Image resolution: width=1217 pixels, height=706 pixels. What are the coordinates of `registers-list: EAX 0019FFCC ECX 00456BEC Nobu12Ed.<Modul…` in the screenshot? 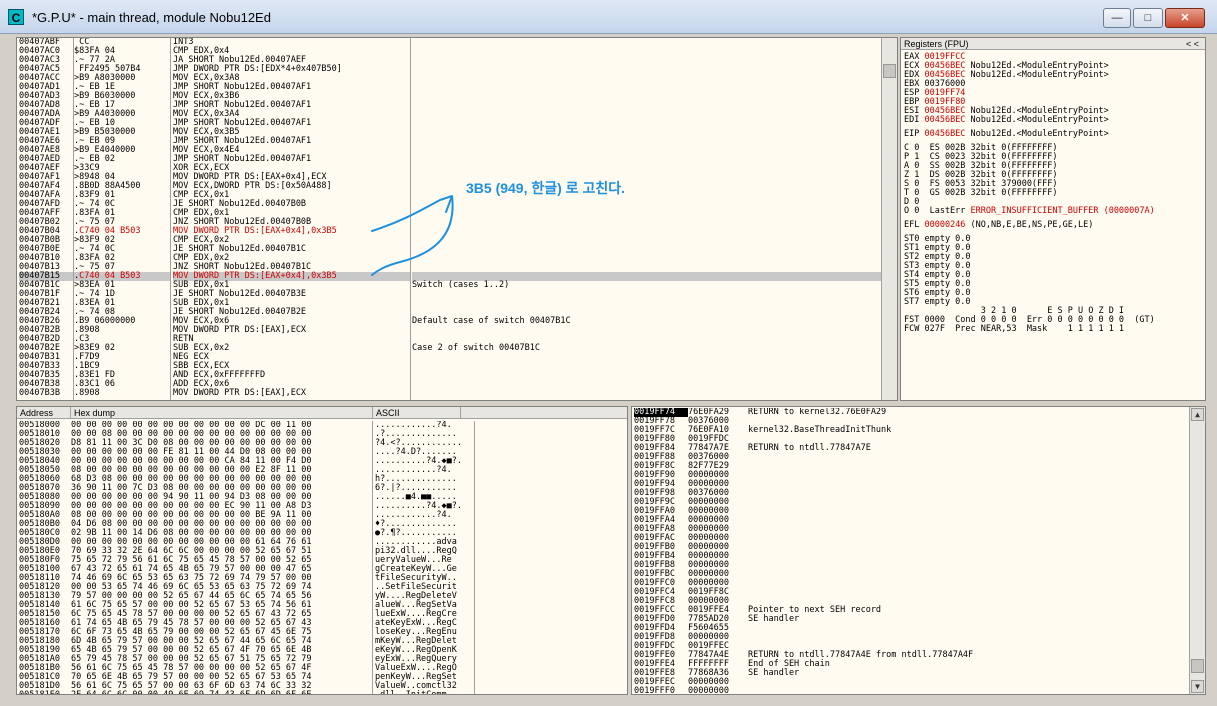 It's located at (1053, 193).